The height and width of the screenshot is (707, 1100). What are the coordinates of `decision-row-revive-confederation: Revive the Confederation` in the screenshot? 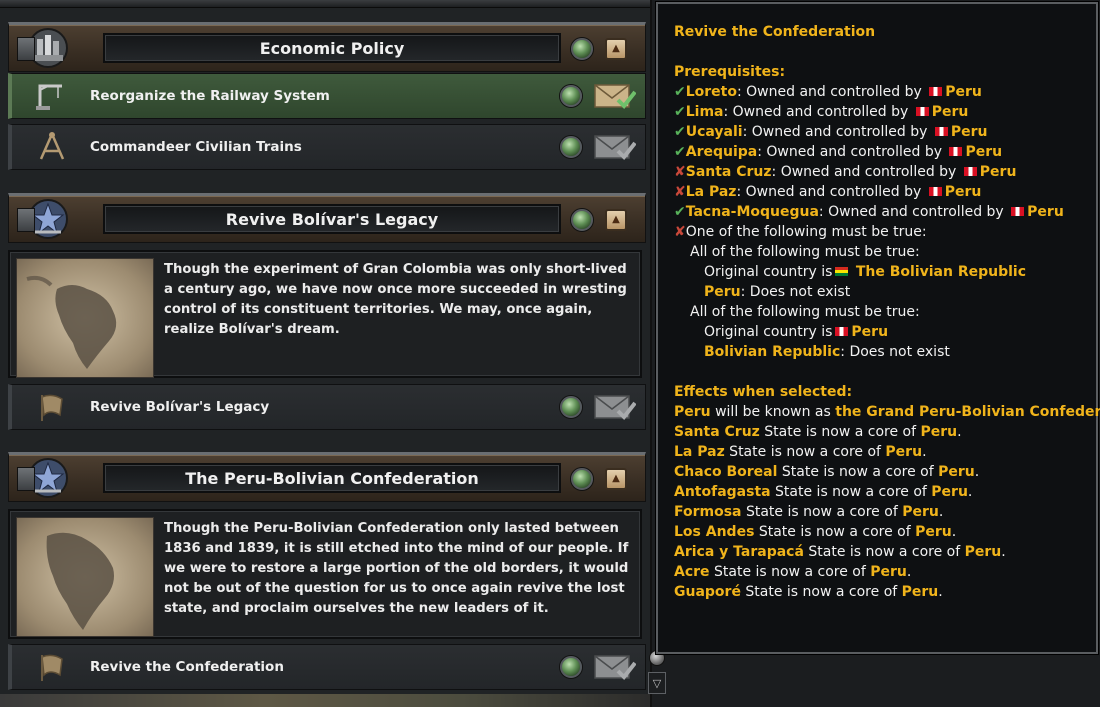 It's located at (327, 667).